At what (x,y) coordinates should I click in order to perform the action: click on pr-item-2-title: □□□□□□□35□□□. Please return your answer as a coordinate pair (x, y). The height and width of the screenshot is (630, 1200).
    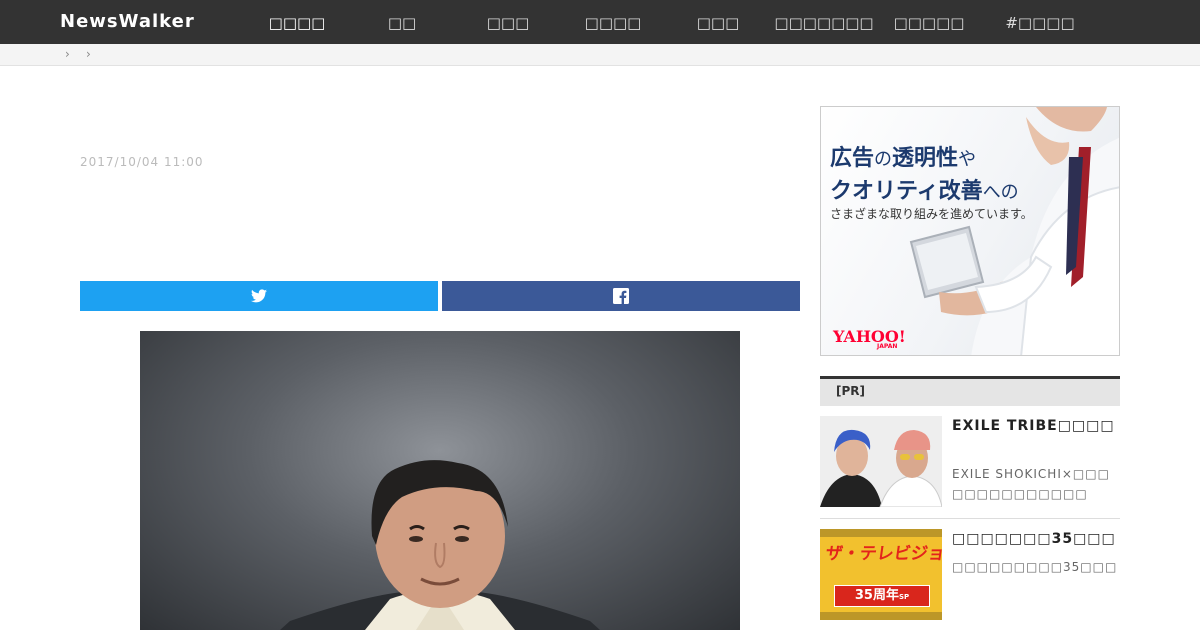
    Looking at the image, I should click on (1036, 539).